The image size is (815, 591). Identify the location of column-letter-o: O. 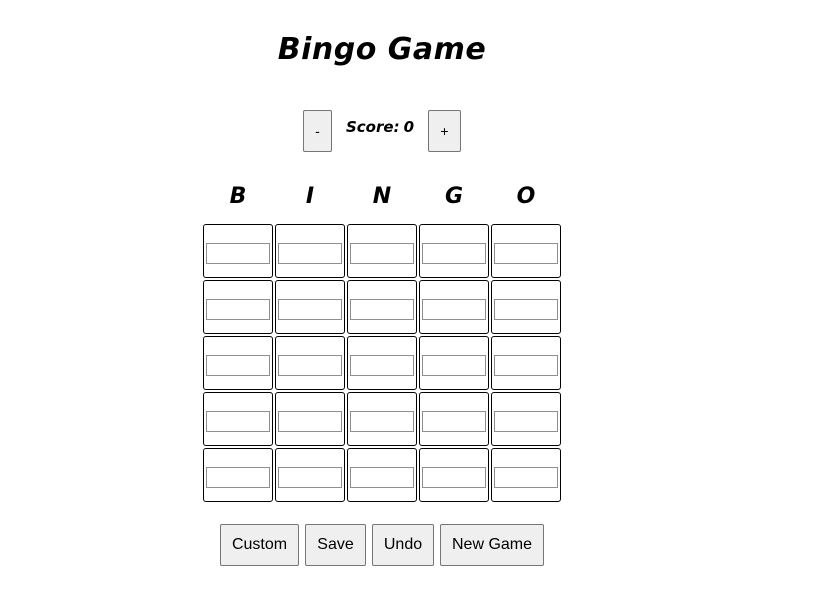
(526, 196).